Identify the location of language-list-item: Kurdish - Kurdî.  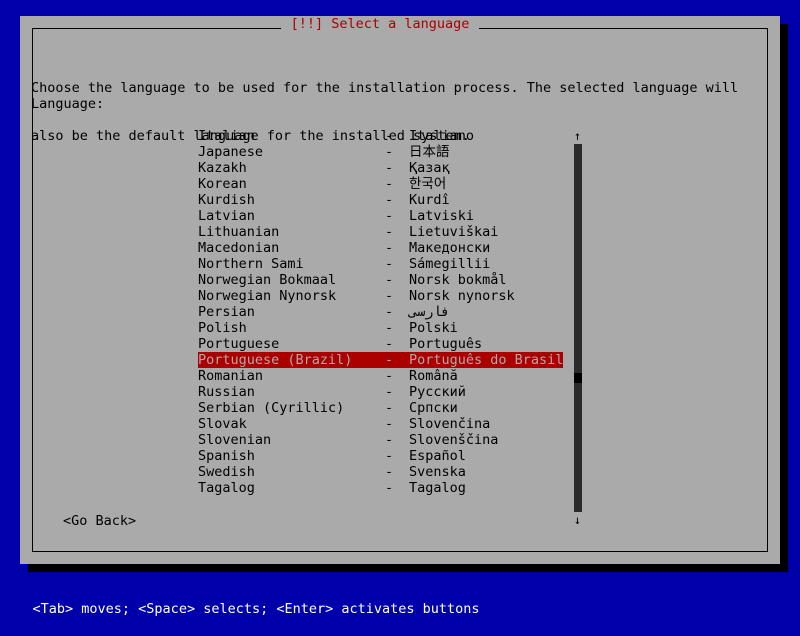
(380, 200).